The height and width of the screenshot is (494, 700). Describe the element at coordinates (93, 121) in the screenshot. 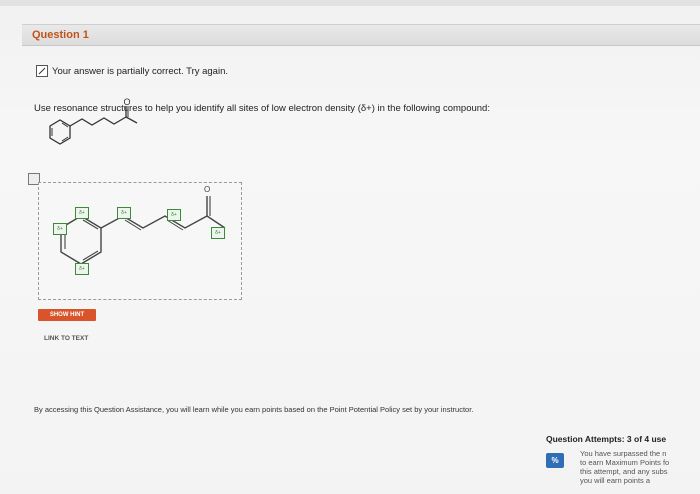

I see `reference-molecule: O` at that location.